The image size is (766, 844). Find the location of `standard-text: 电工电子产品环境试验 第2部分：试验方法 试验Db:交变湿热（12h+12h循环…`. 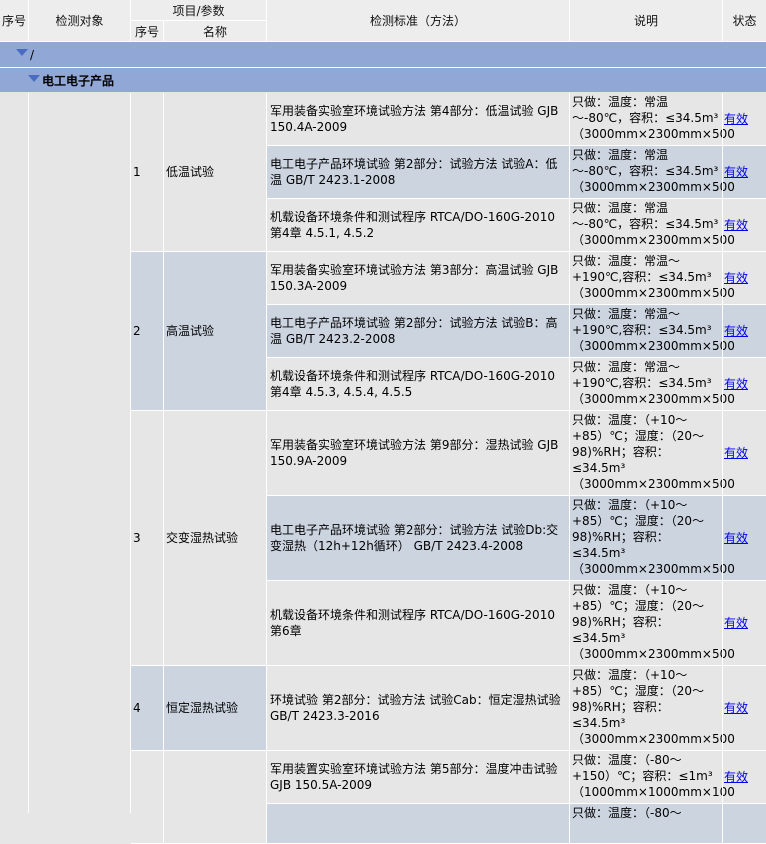

standard-text: 电工电子产品环境试验 第2部分：试验方法 试验Db:交变湿热（12h+12h循环… is located at coordinates (414, 538).